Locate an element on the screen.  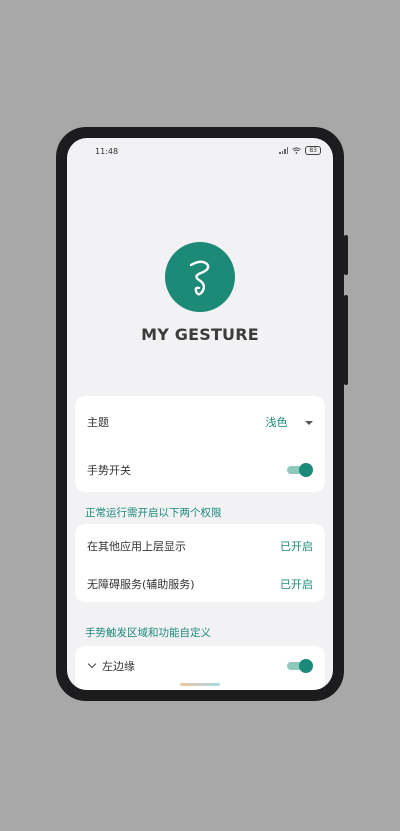
permissions-section-title: 正常运行需开启以下两个权限 is located at coordinates (153, 513).